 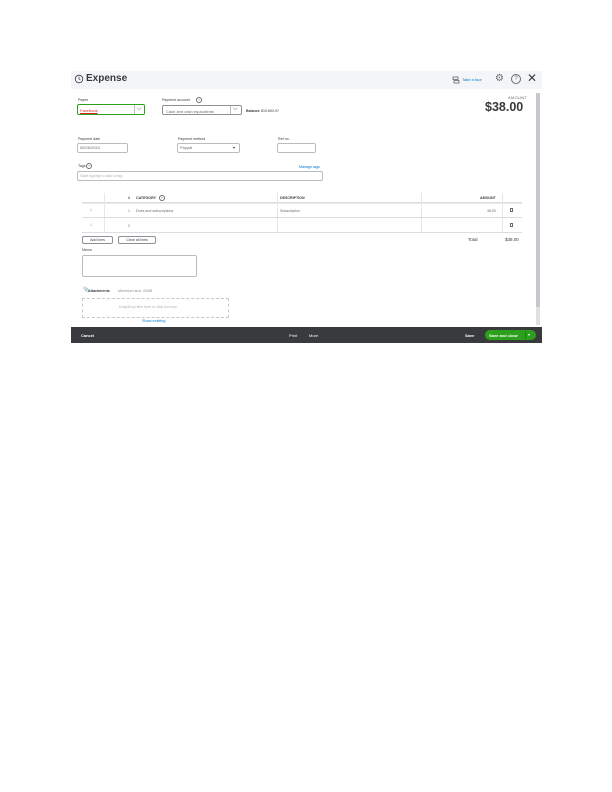 What do you see at coordinates (79, 79) in the screenshot?
I see `history-icon` at bounding box center [79, 79].